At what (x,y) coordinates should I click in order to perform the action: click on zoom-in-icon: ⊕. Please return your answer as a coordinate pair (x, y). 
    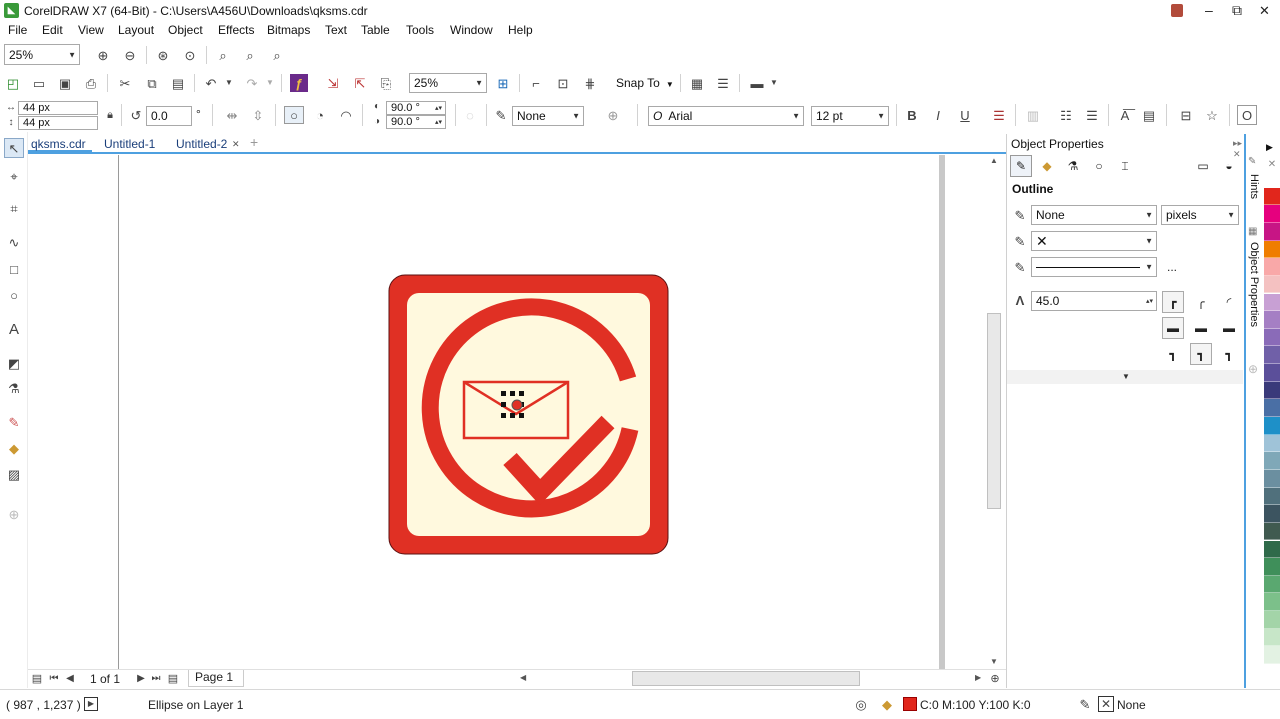
    Looking at the image, I should click on (103, 55).